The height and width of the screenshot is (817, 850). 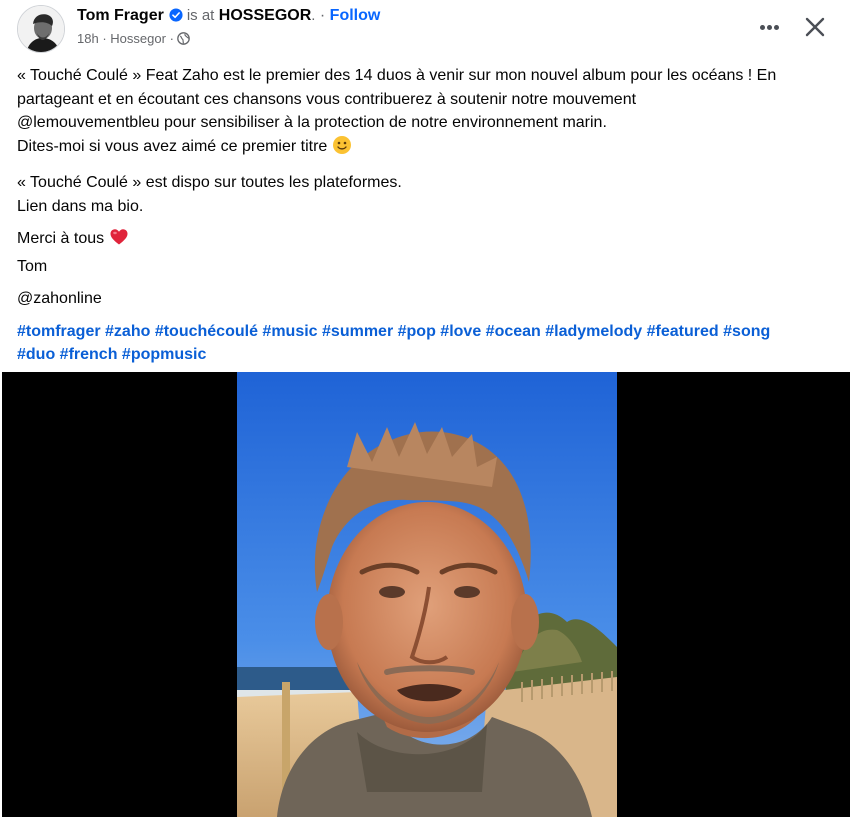 What do you see at coordinates (164, 354) in the screenshot?
I see `hashtag-link: #popmusic` at bounding box center [164, 354].